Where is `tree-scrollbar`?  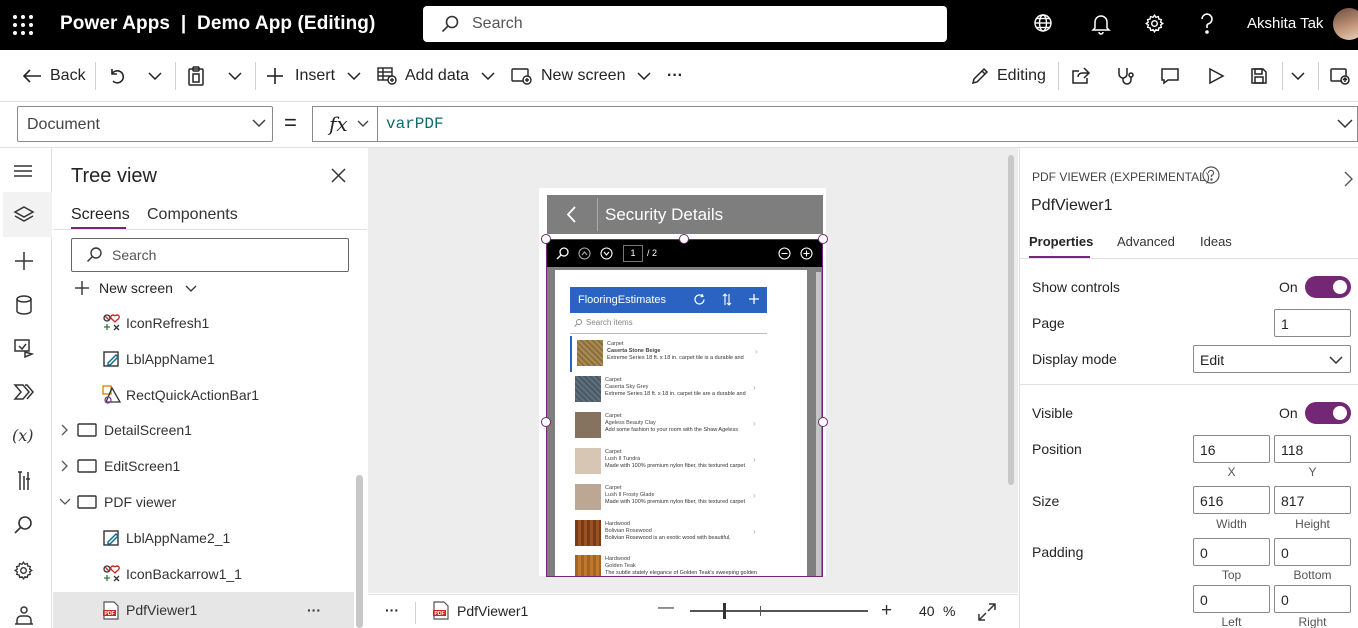
tree-scrollbar is located at coordinates (359, 551).